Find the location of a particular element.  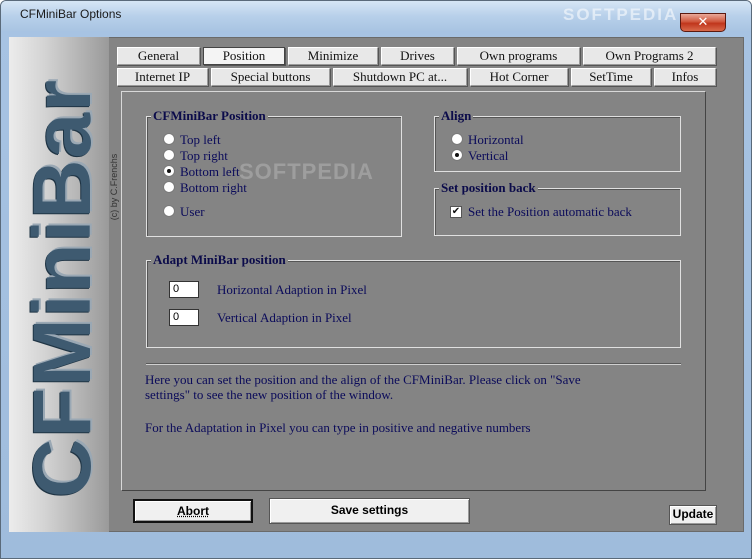

tab-position: Position is located at coordinates (244, 56).